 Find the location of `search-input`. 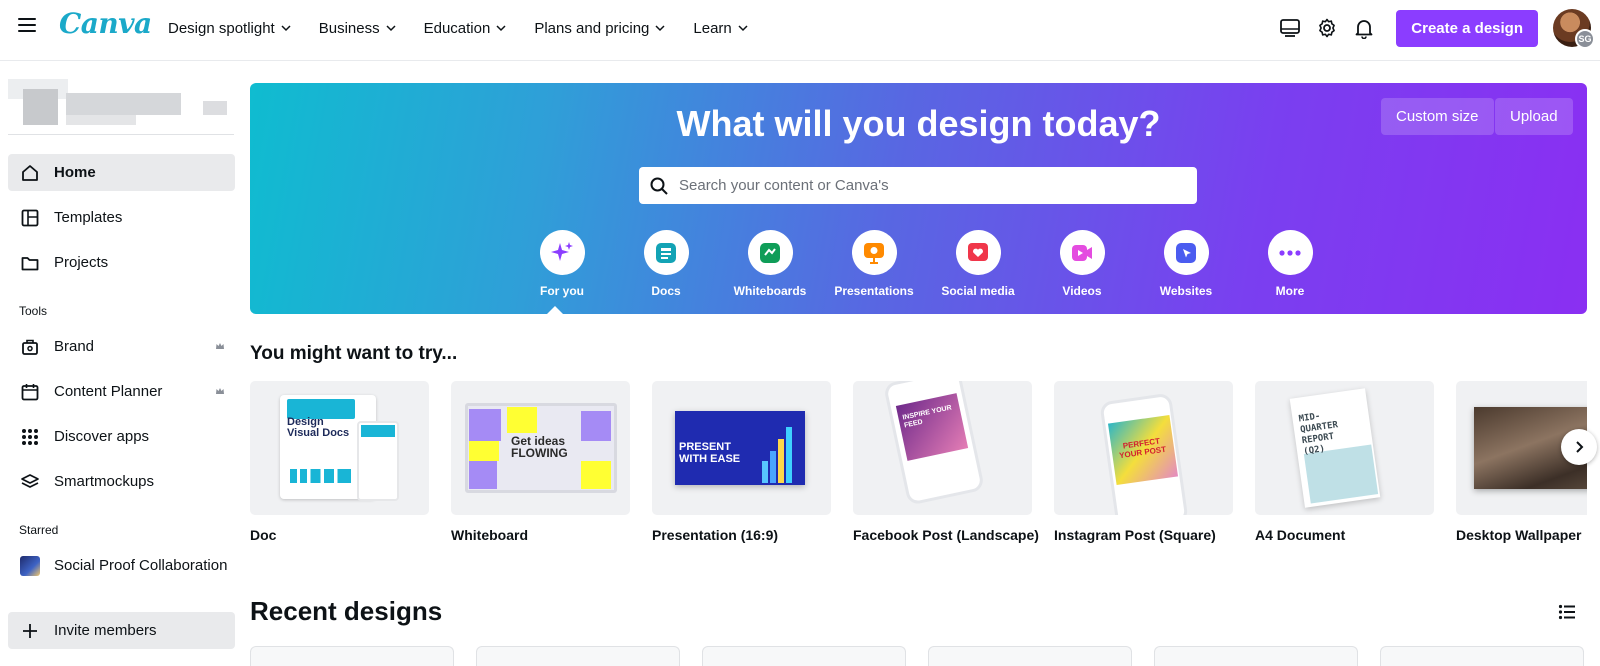

search-input is located at coordinates (919, 185).